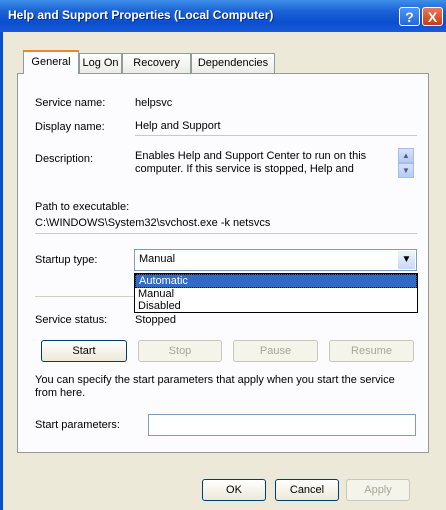 The image size is (446, 510). Describe the element at coordinates (70, 127) in the screenshot. I see `display-name-label: Display name:` at that location.